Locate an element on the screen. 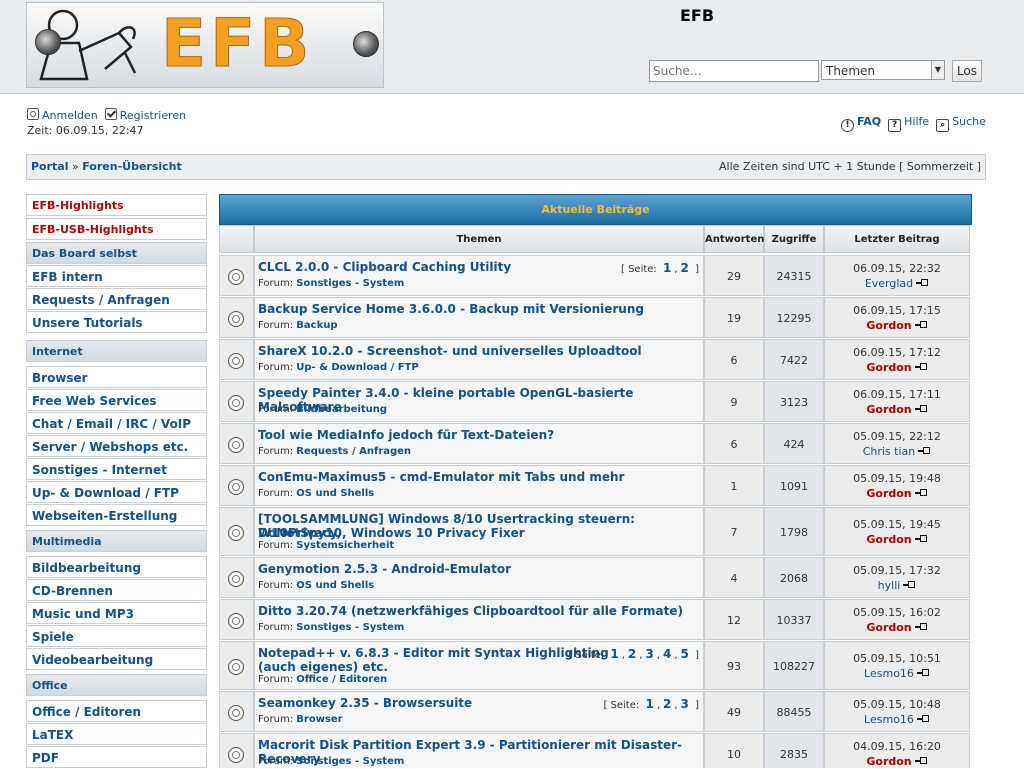 The image size is (1024, 769). search-button: Los is located at coordinates (967, 71).